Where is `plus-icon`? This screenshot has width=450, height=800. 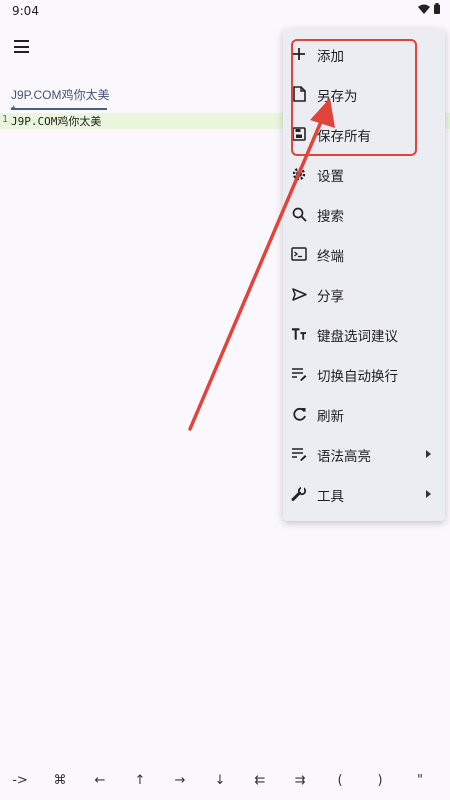 plus-icon is located at coordinates (299, 54).